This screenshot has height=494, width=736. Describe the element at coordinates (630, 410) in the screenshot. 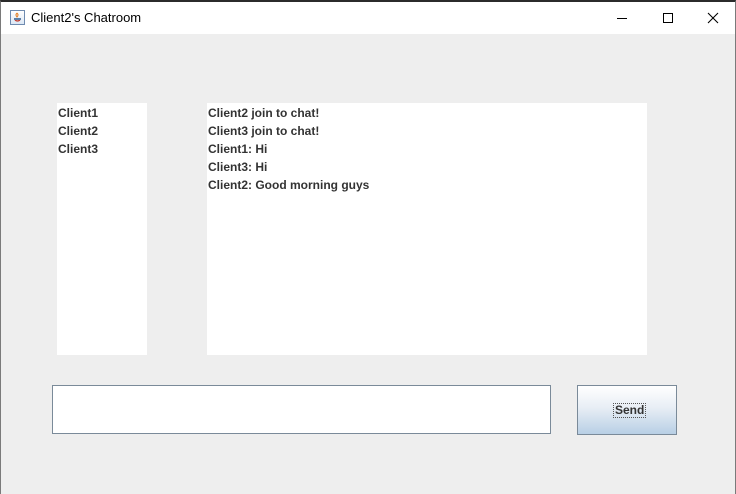

I see `send-button-label: Send` at that location.